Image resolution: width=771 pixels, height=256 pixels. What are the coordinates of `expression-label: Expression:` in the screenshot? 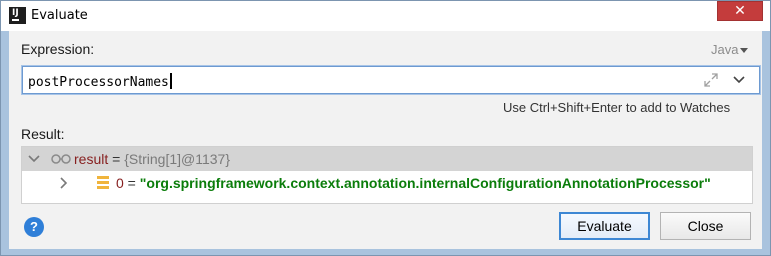 It's located at (58, 49).